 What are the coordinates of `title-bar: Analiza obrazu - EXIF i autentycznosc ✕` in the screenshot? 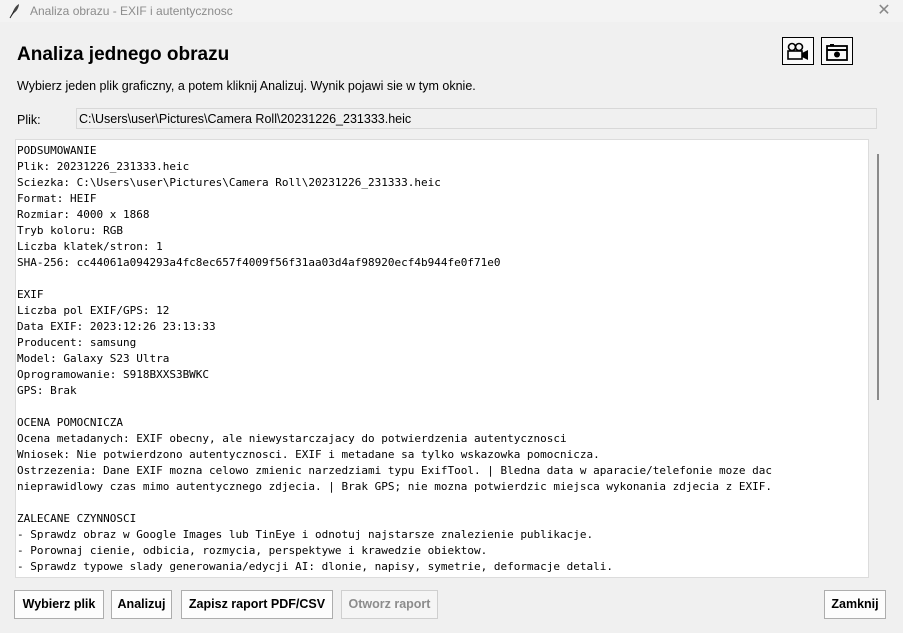 It's located at (451, 11).